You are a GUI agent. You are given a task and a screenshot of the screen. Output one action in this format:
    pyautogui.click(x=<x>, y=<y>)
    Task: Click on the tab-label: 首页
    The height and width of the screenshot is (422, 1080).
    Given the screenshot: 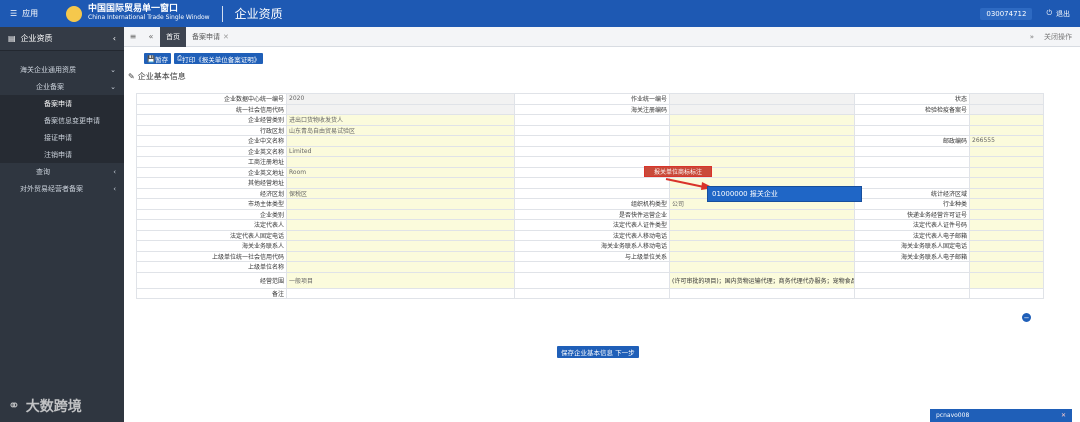 What is the action you would take?
    pyautogui.click(x=173, y=36)
    